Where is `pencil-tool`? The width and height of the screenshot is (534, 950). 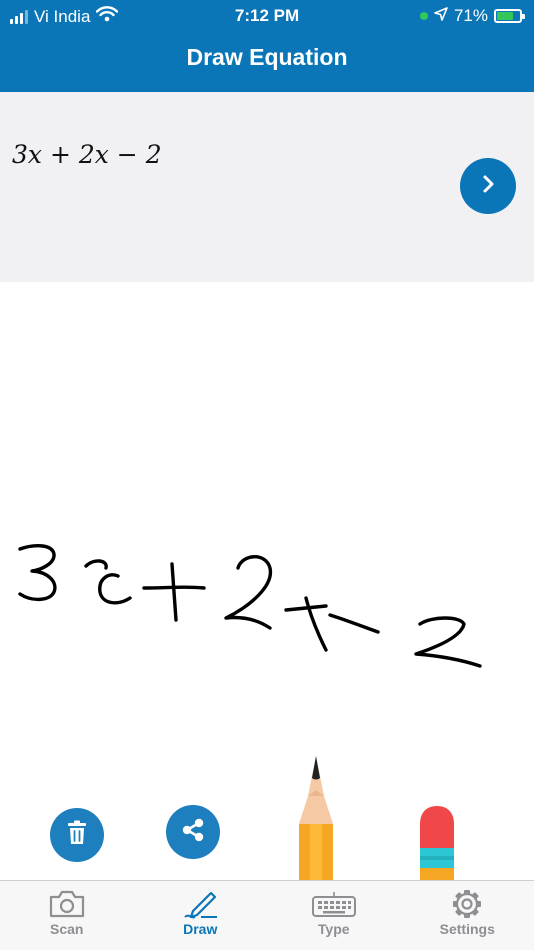 pencil-tool is located at coordinates (316, 818).